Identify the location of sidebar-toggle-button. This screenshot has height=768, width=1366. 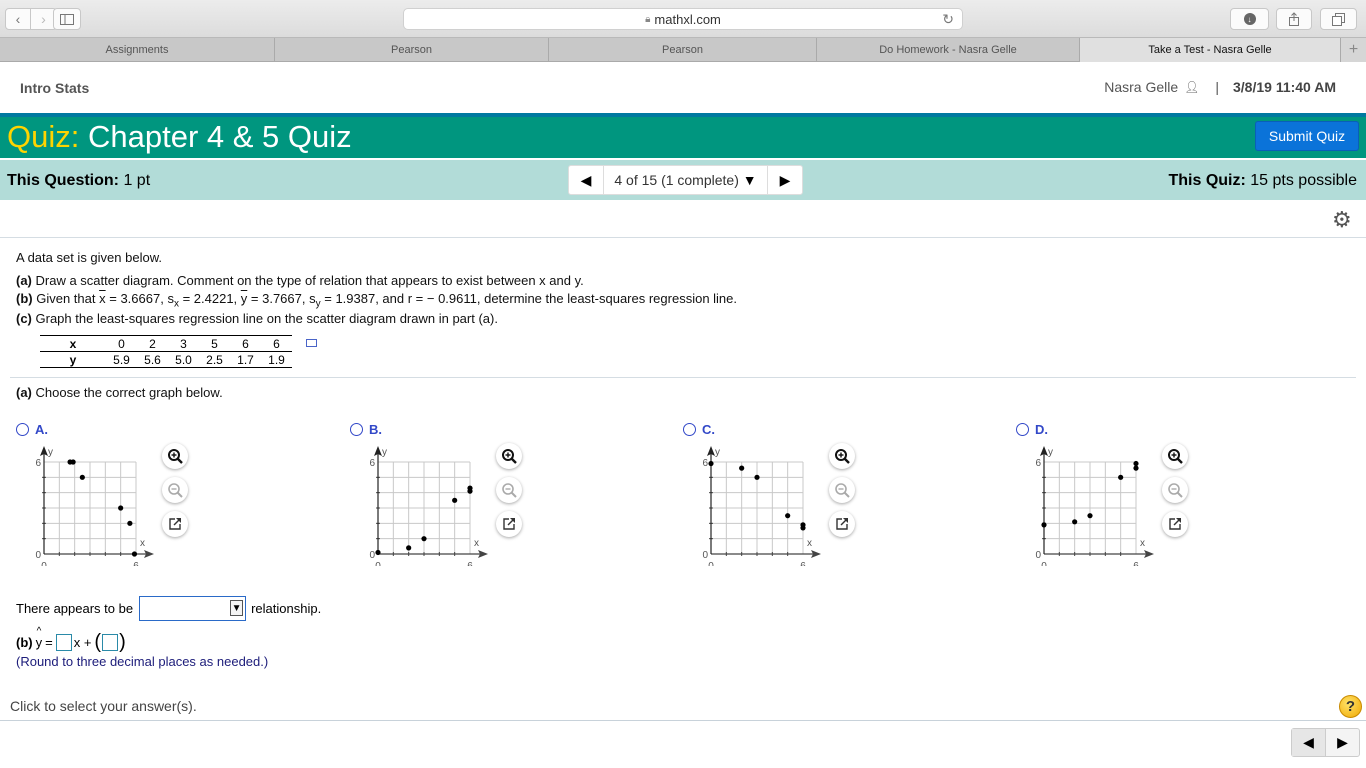
(67, 19).